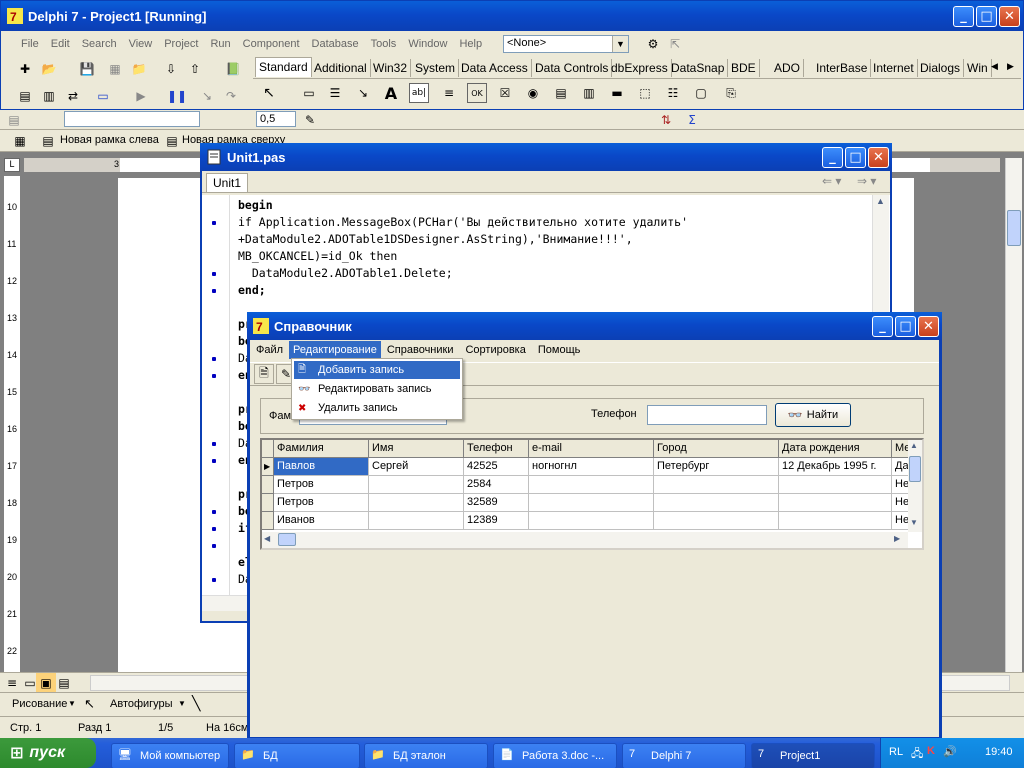 This screenshot has height=768, width=1024. Describe the element at coordinates (449, 93) in the screenshot. I see `memo-icon: ≡` at that location.